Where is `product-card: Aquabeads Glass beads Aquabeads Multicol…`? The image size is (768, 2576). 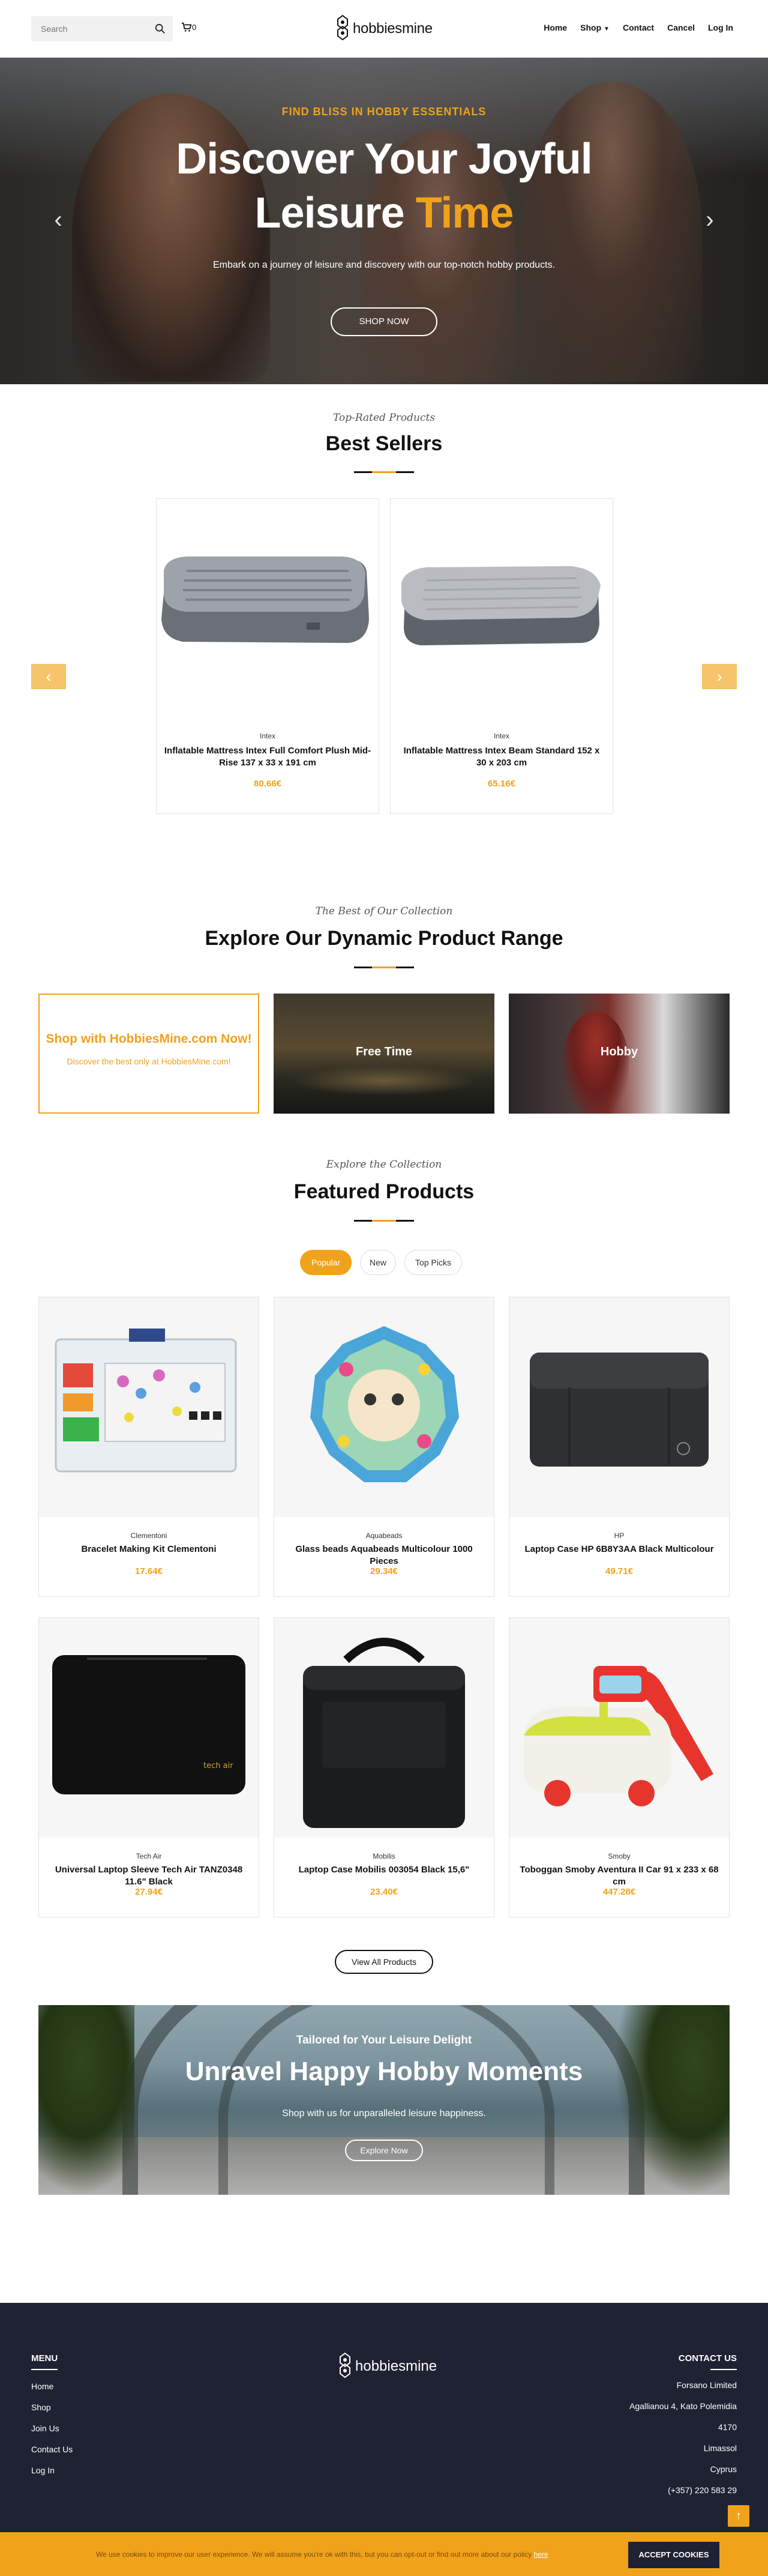 product-card: Aquabeads Glass beads Aquabeads Multicol… is located at coordinates (384, 1447).